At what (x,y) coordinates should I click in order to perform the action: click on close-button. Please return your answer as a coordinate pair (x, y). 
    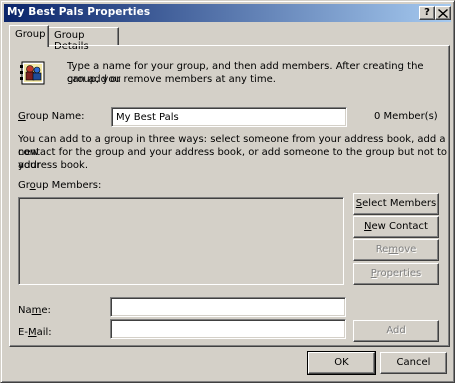
    Looking at the image, I should click on (443, 13).